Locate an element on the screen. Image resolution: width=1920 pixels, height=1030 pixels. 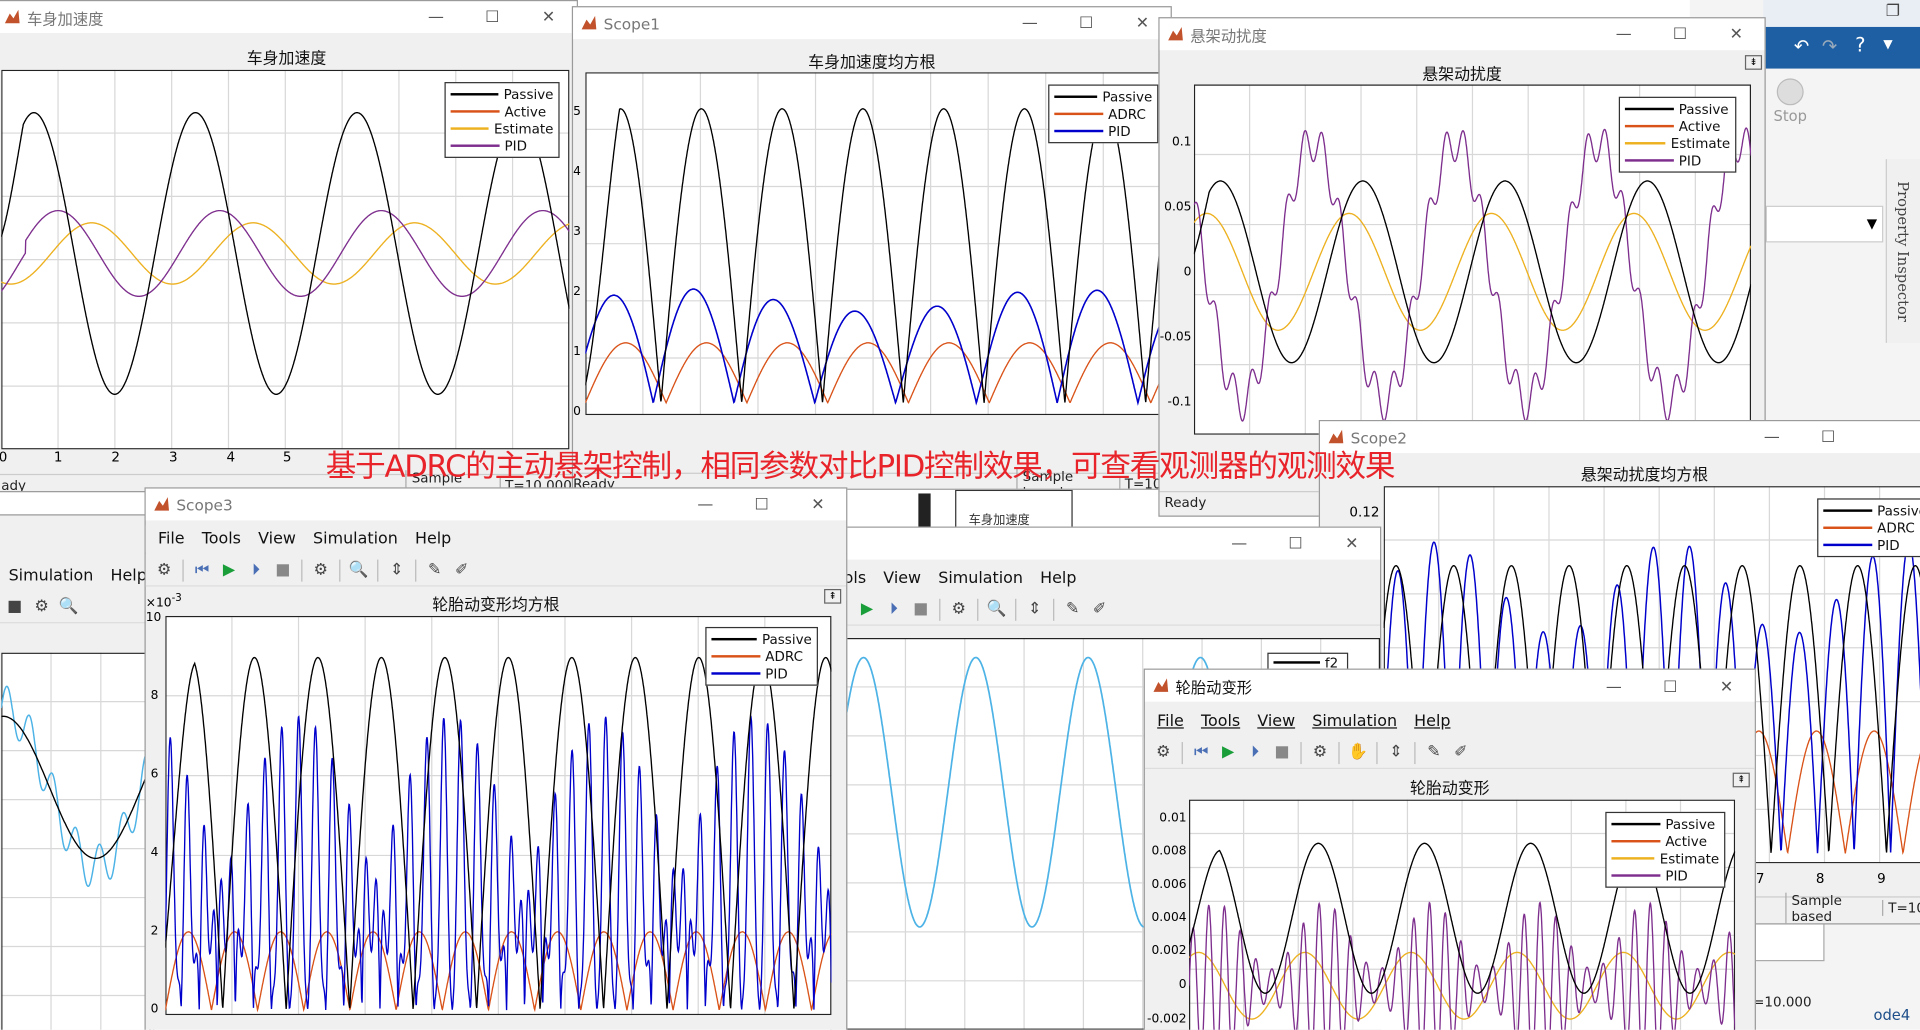
vehicle-acc-block: 车身加速度 is located at coordinates (1014, 509).